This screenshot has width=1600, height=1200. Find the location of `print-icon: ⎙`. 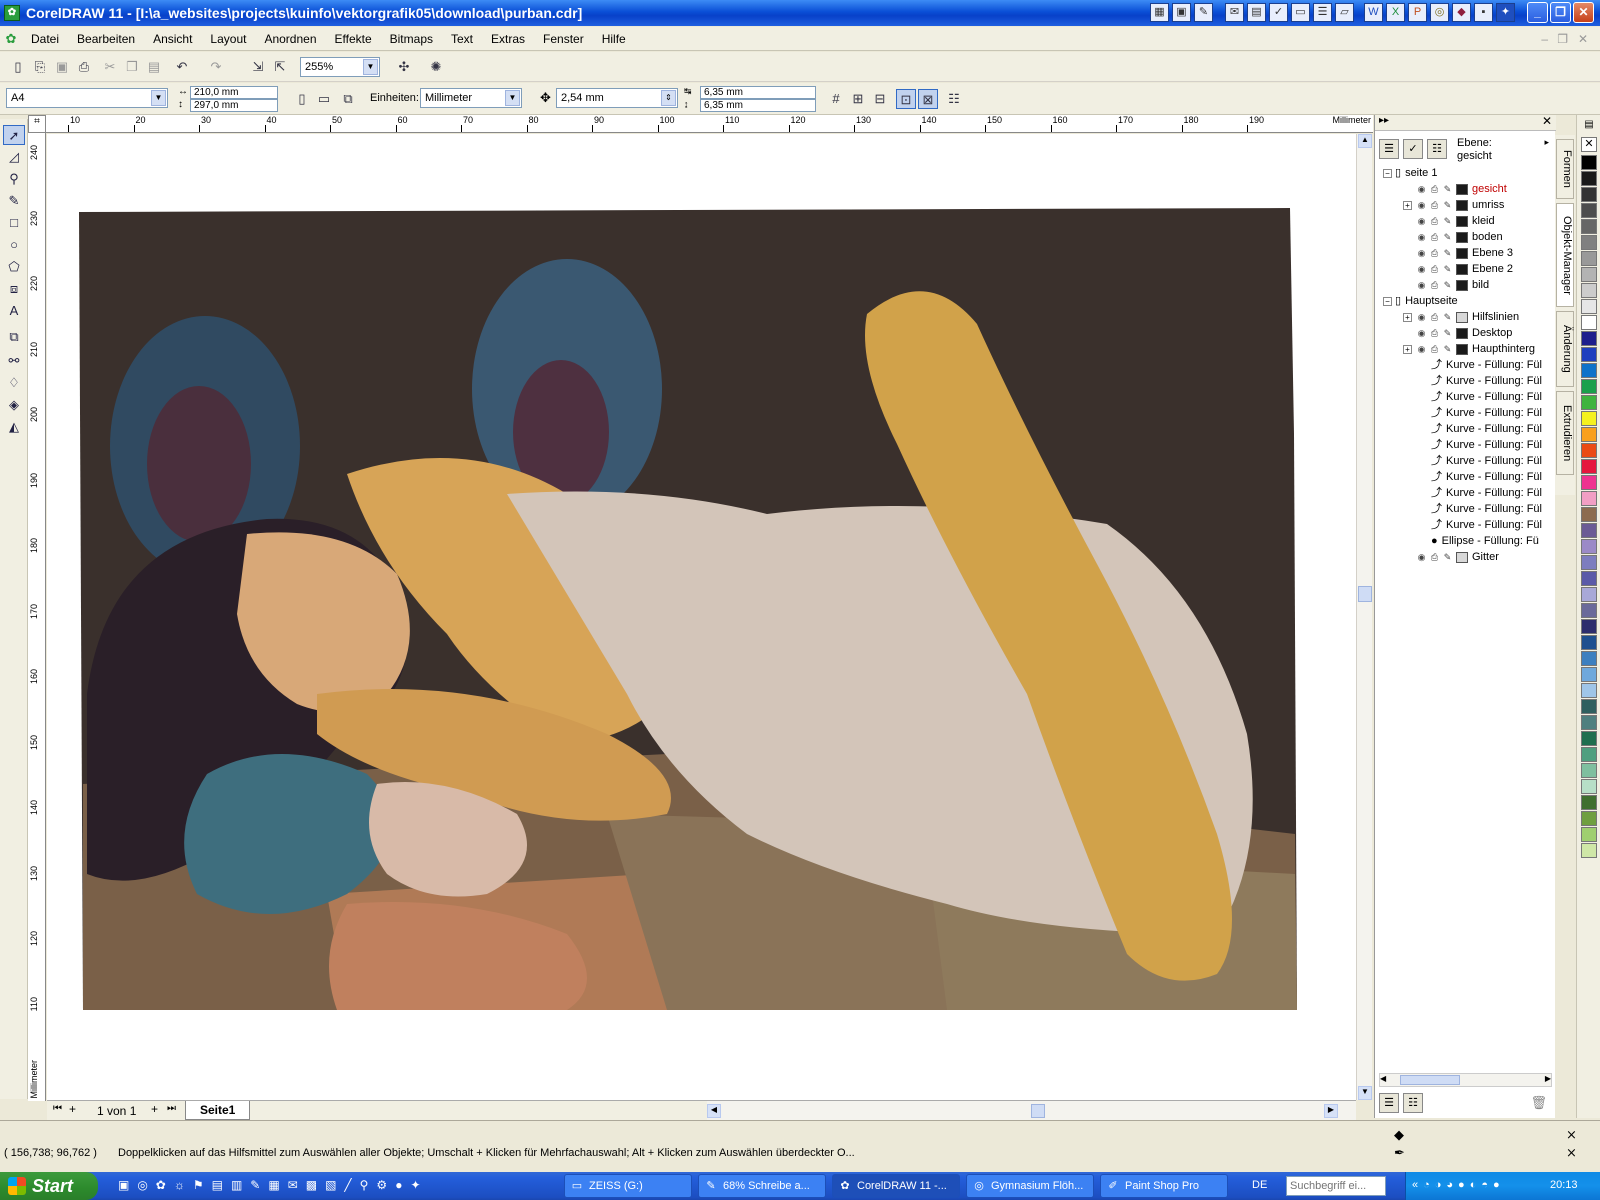

print-icon: ⎙ is located at coordinates (84, 67).